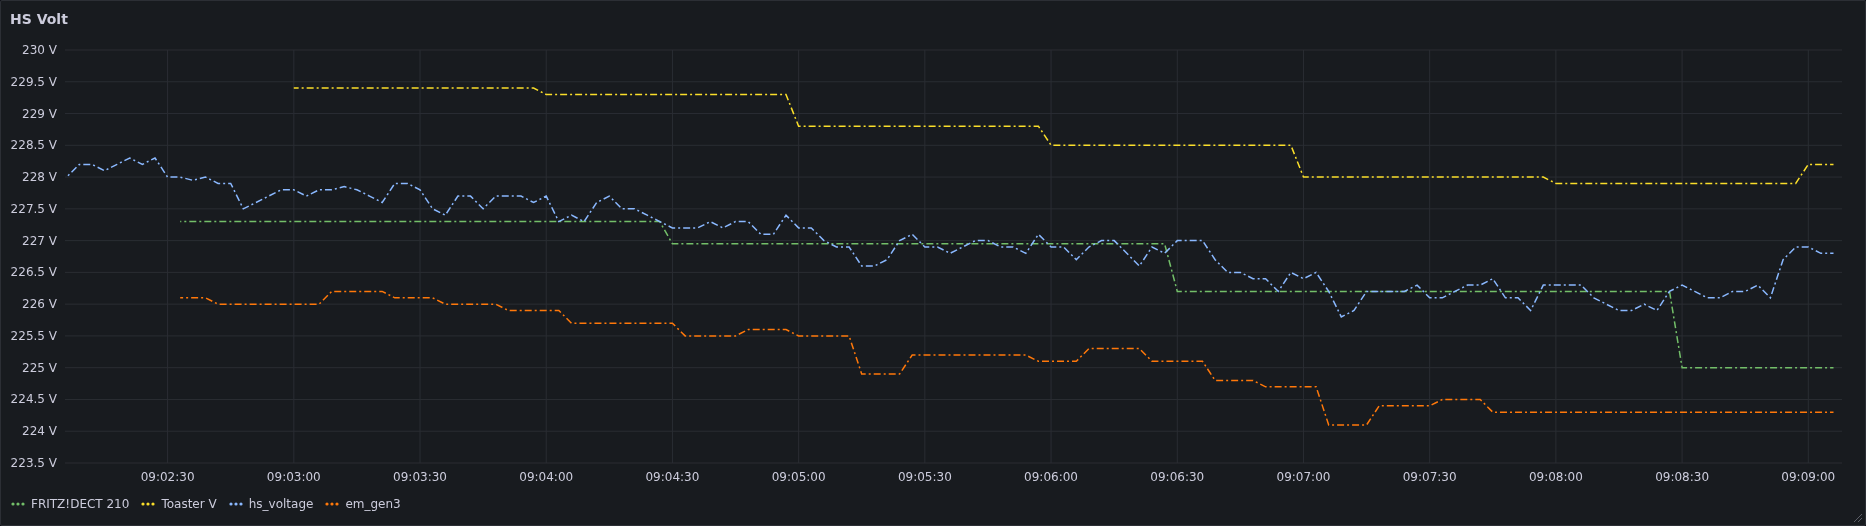  What do you see at coordinates (39, 431) in the screenshot?
I see `y-axis-label: 224 V` at bounding box center [39, 431].